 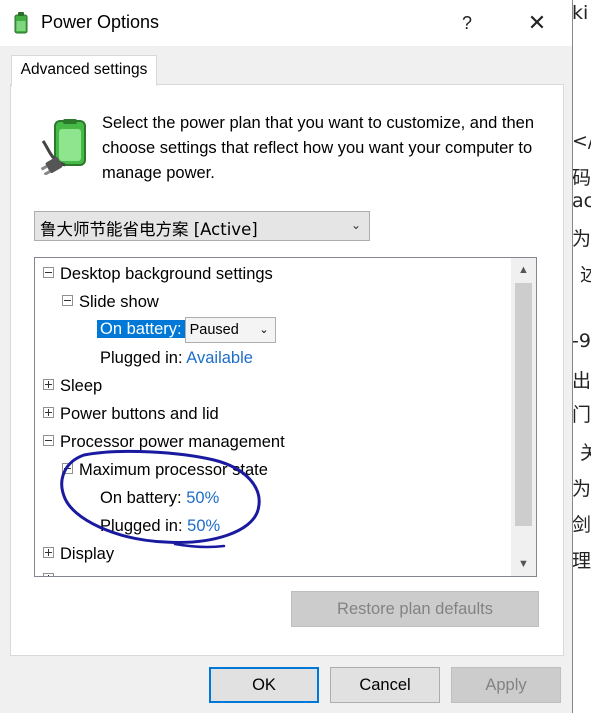 What do you see at coordinates (100, 22) in the screenshot?
I see `window-title: Power Options` at bounding box center [100, 22].